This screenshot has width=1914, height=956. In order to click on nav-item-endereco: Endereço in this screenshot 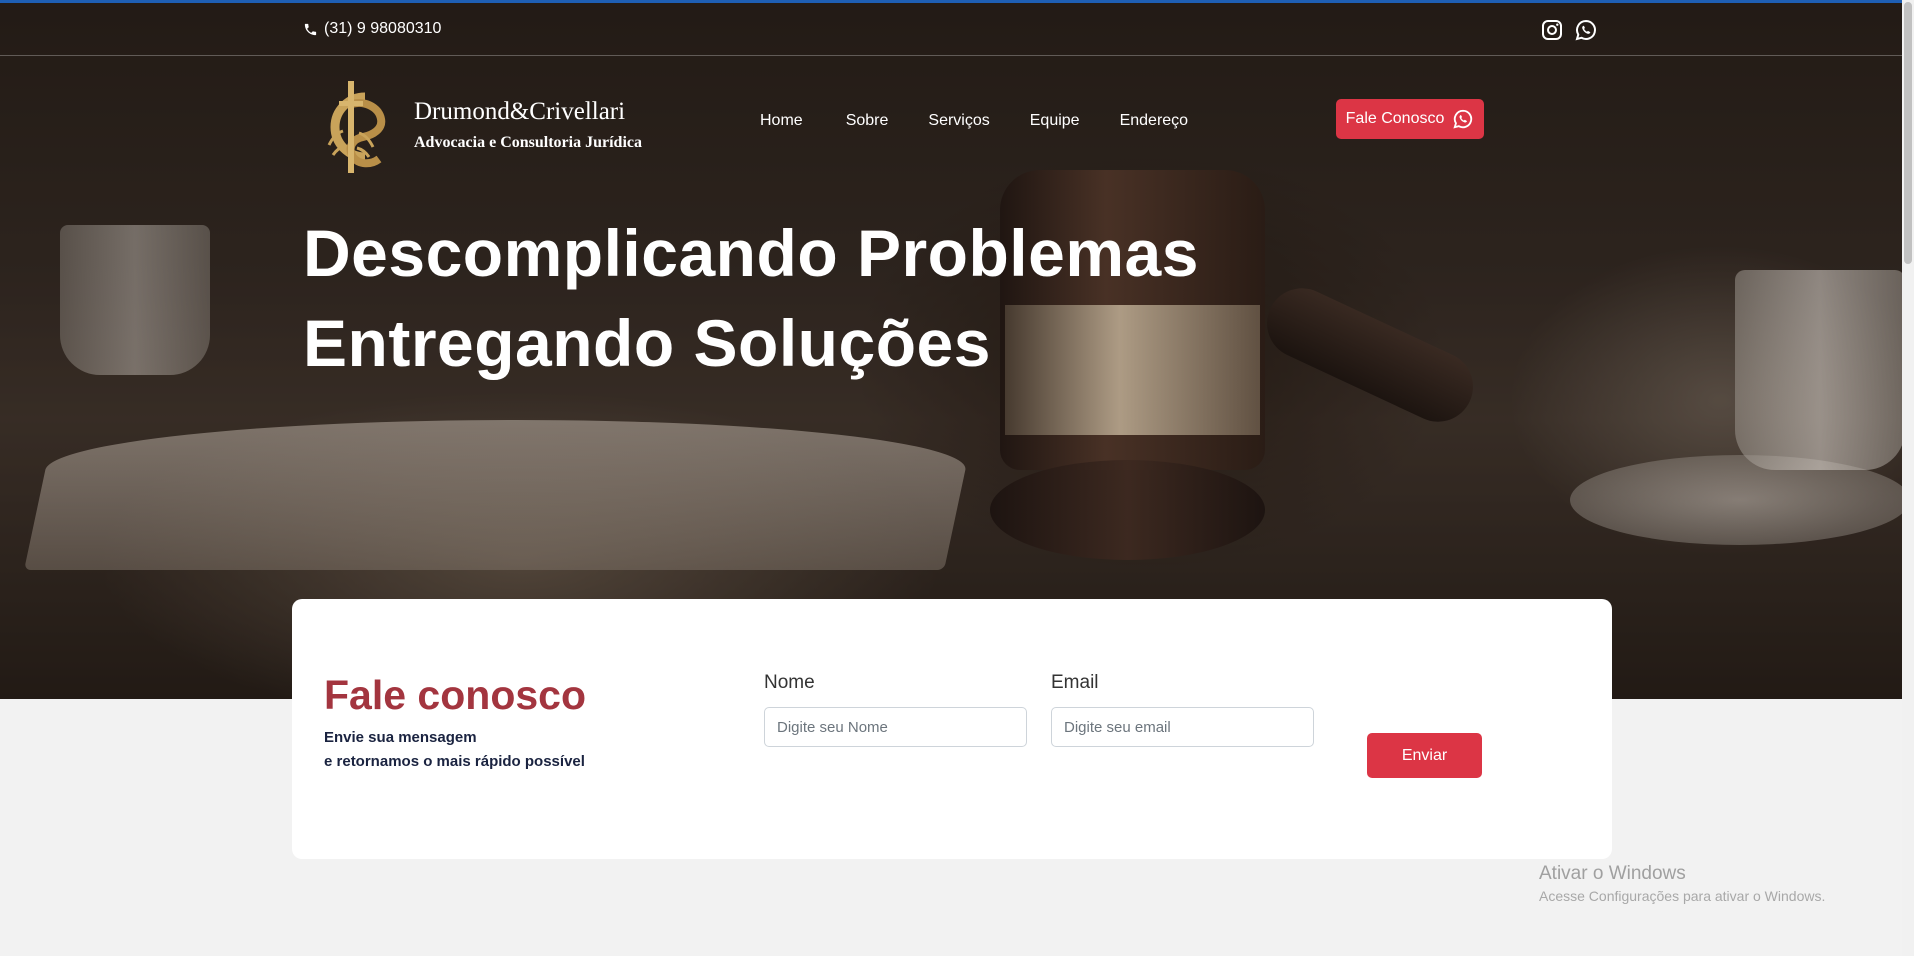, I will do `click(1154, 121)`.